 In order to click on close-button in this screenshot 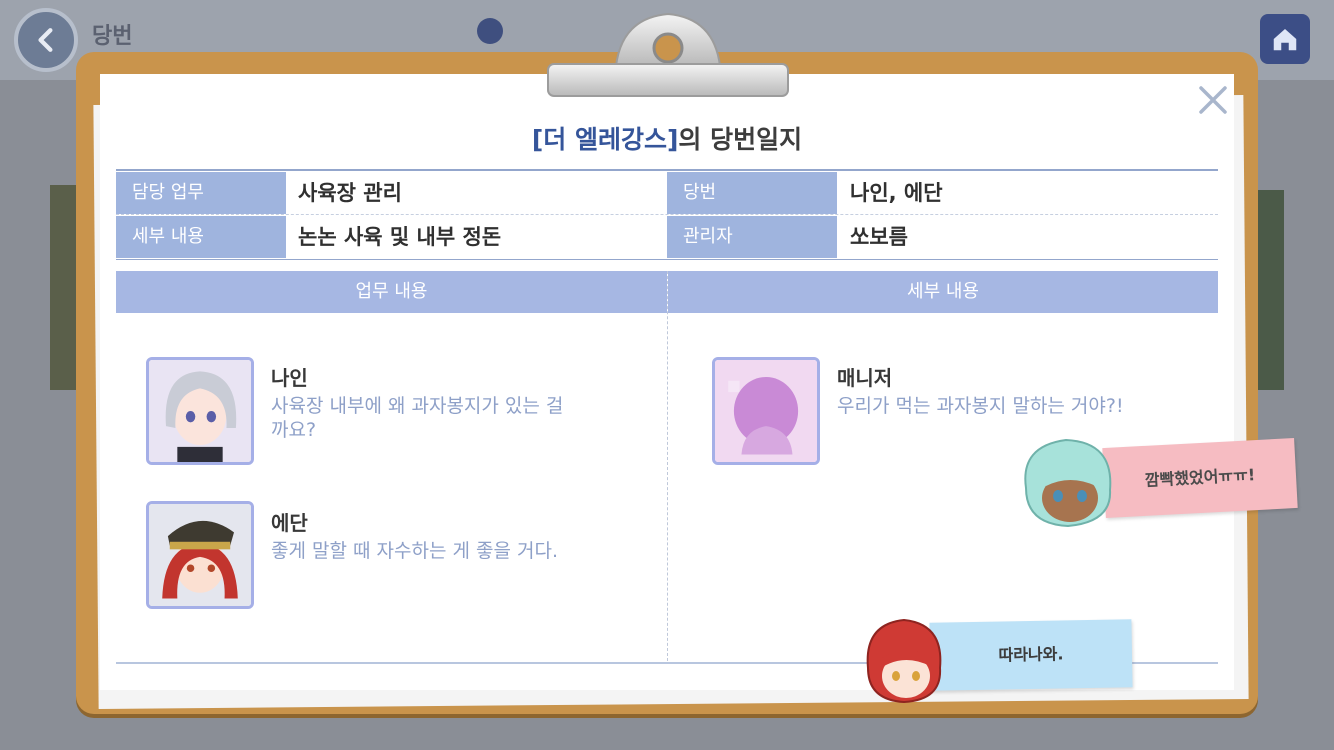, I will do `click(1213, 100)`.